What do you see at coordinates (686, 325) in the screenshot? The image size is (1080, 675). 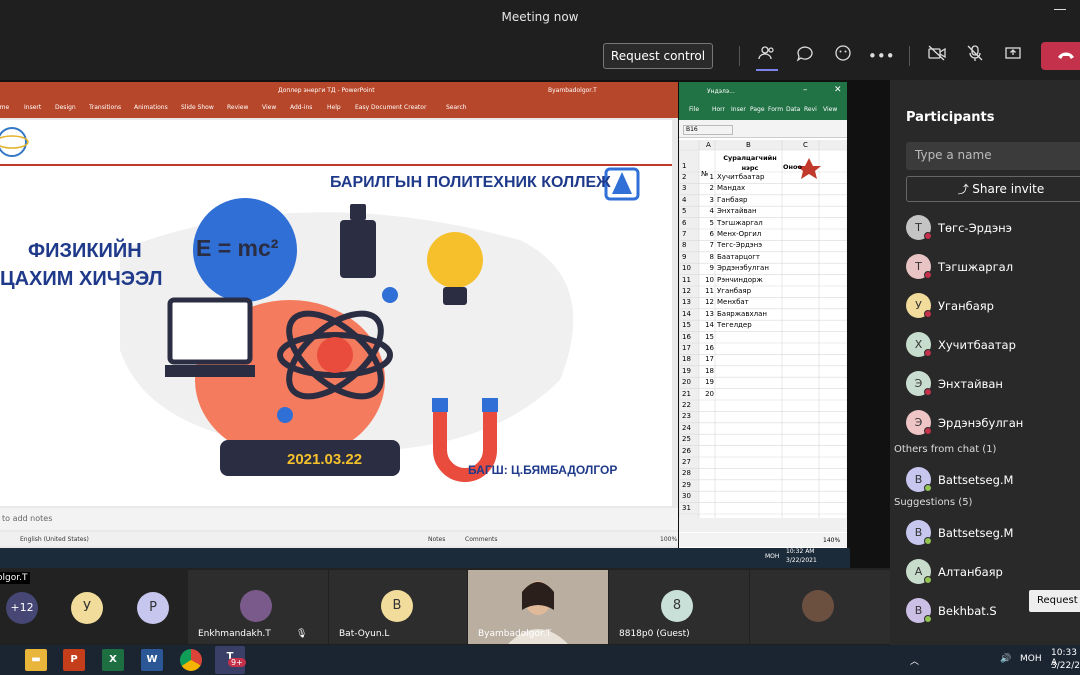 I see `row-header: 15` at bounding box center [686, 325].